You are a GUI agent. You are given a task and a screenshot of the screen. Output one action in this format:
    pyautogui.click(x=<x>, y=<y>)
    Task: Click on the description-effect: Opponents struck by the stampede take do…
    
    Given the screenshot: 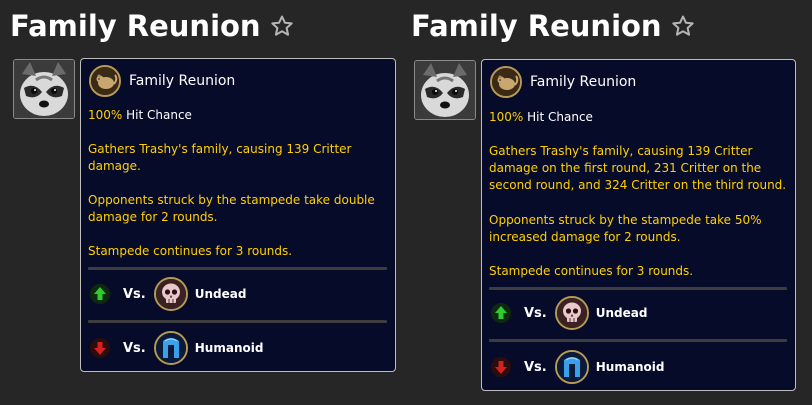 What is the action you would take?
    pyautogui.click(x=237, y=209)
    